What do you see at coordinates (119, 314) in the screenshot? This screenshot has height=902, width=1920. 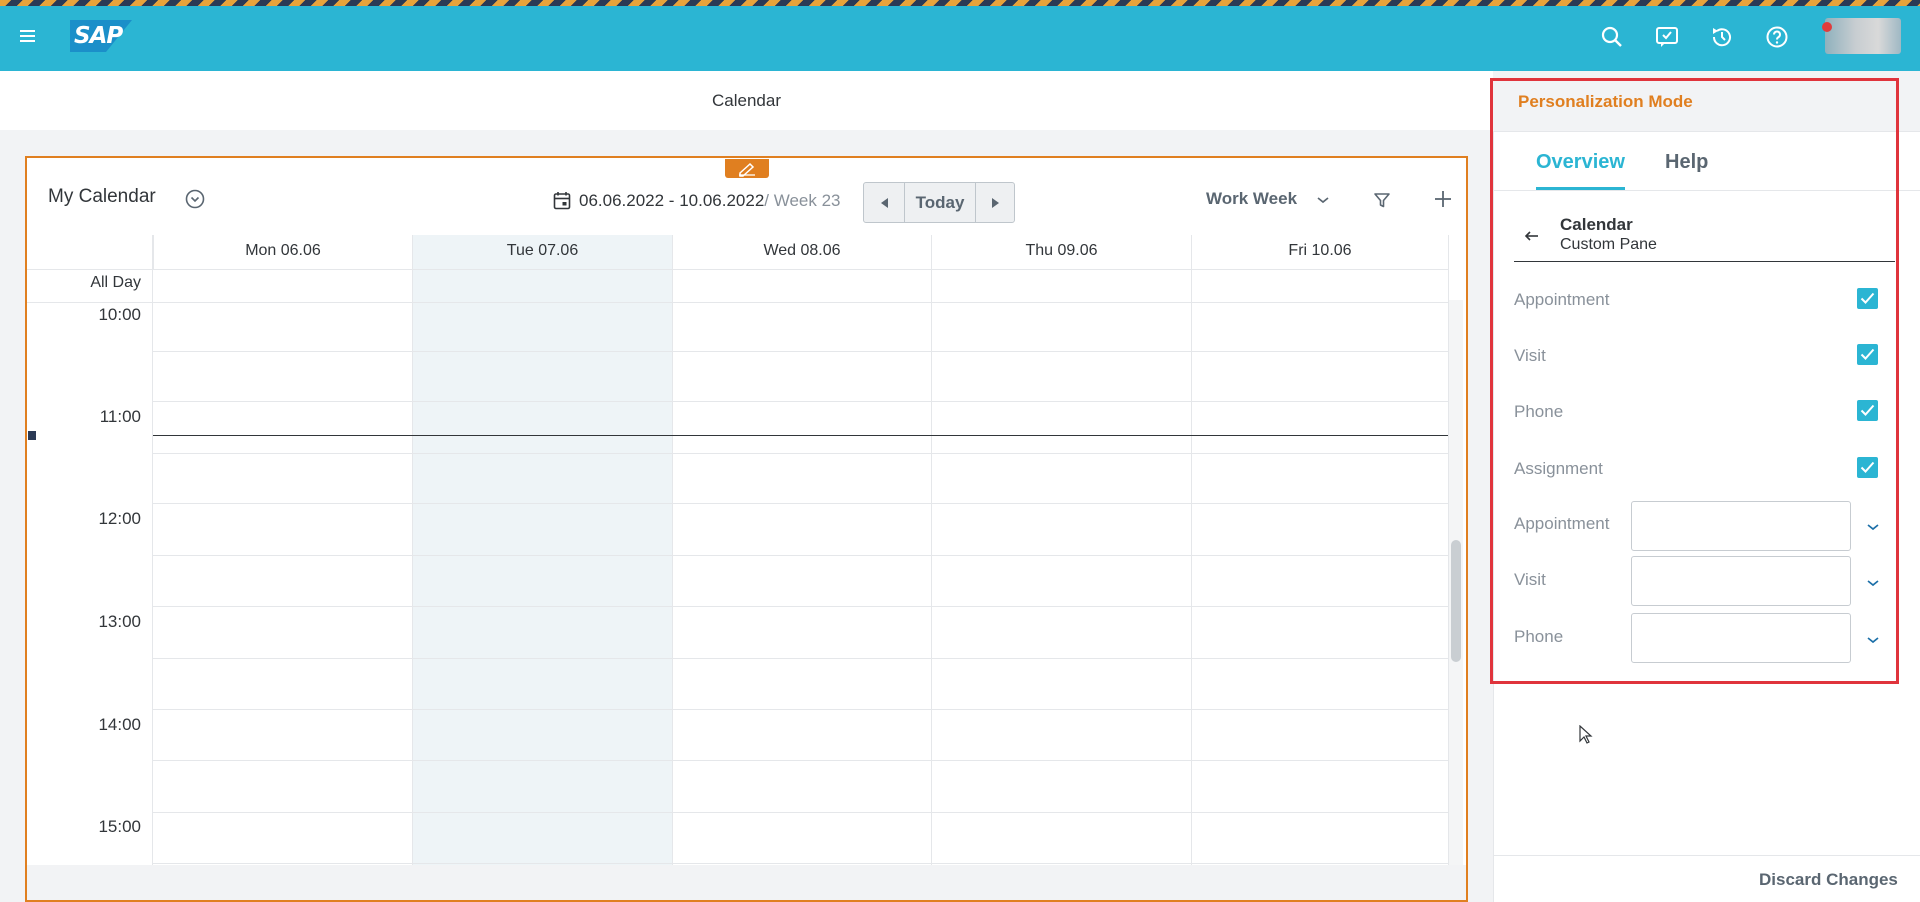 I see `time-label: 10:00` at bounding box center [119, 314].